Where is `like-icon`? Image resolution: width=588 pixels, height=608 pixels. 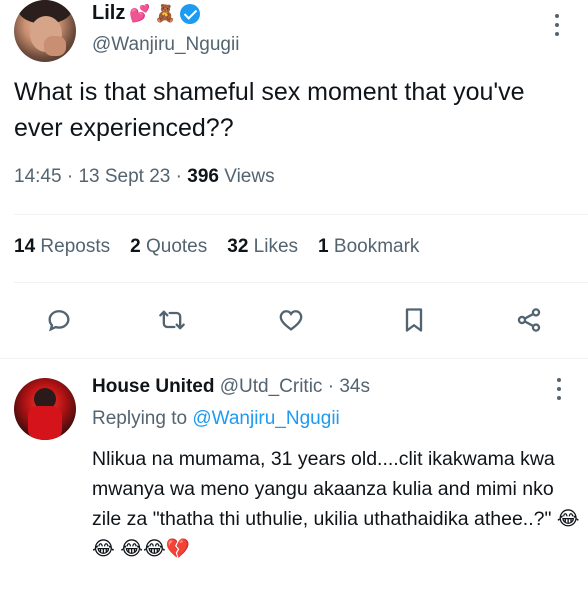 like-icon is located at coordinates (291, 320).